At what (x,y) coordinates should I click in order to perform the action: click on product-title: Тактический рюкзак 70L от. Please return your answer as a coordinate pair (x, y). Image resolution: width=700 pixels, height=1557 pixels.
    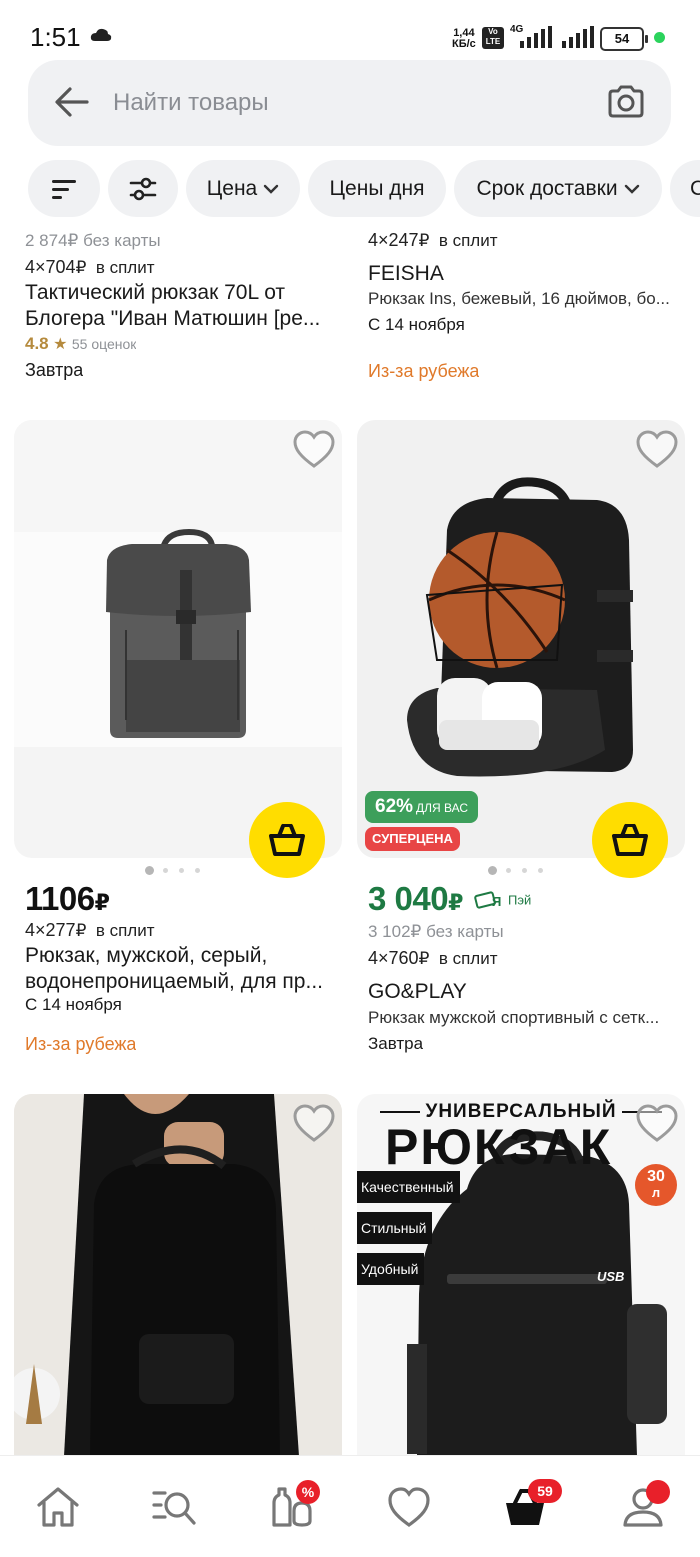
    Looking at the image, I should click on (182, 293).